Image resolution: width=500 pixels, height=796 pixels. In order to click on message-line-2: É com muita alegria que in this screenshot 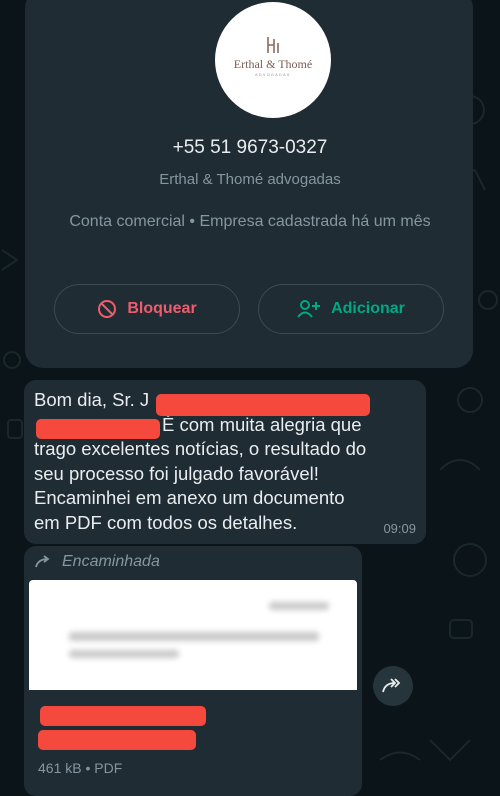, I will do `click(262, 424)`.